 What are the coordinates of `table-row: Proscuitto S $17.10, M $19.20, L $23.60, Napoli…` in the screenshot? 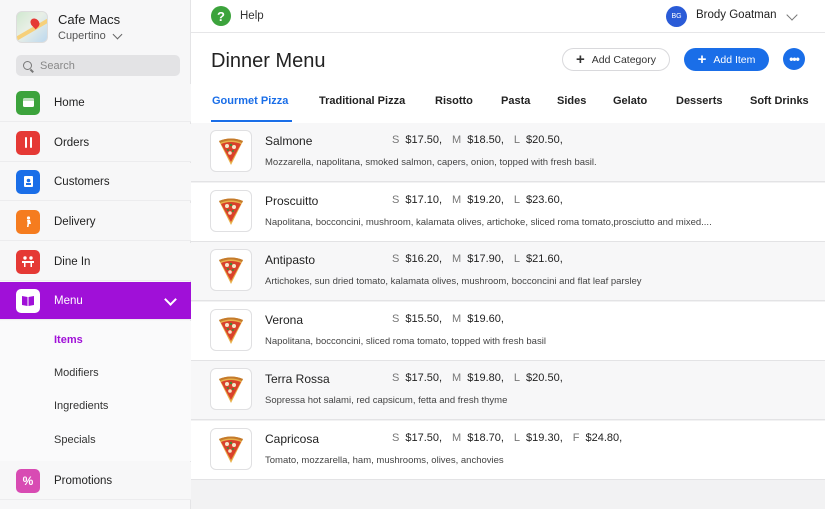 It's located at (508, 212).